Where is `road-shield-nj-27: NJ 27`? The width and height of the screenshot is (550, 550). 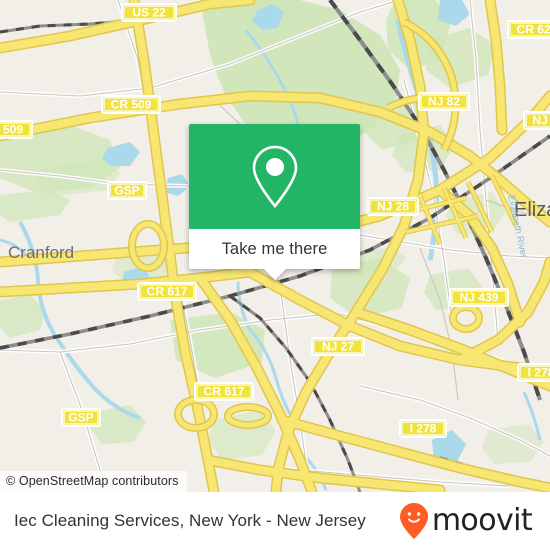 road-shield-nj-27: NJ 27 is located at coordinates (338, 346).